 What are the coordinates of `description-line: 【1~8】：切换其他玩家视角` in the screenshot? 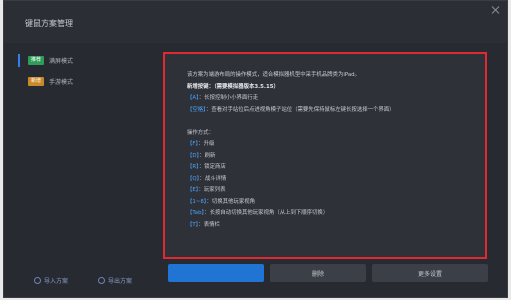 It's located at (221, 201).